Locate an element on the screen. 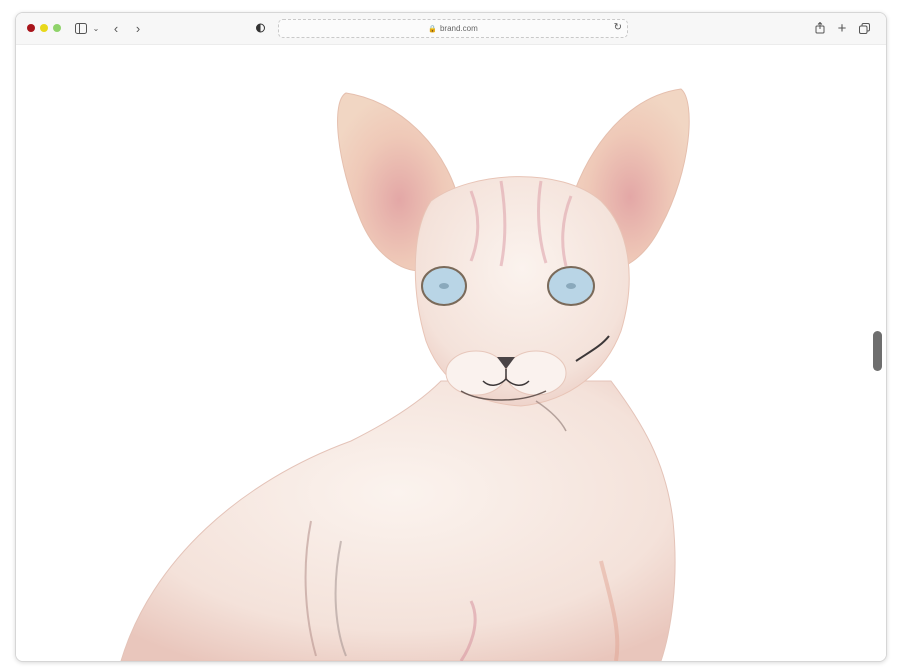 The width and height of the screenshot is (900, 670). close-button is located at coordinates (31, 28).